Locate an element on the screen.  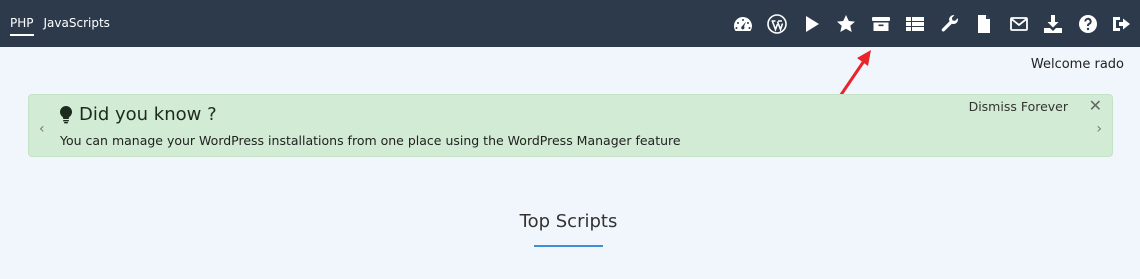
close-icon: ✕ is located at coordinates (1095, 105).